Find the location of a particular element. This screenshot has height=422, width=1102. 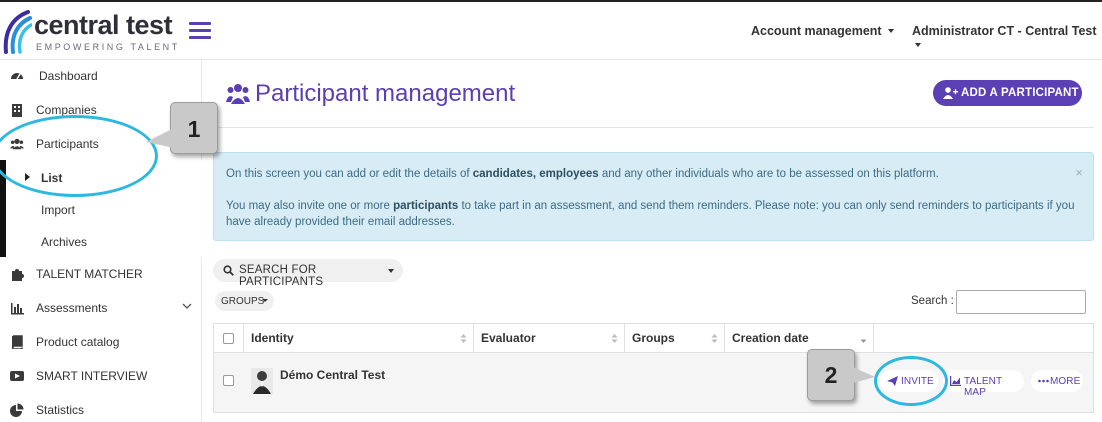

area-chart-icon is located at coordinates (955, 381).